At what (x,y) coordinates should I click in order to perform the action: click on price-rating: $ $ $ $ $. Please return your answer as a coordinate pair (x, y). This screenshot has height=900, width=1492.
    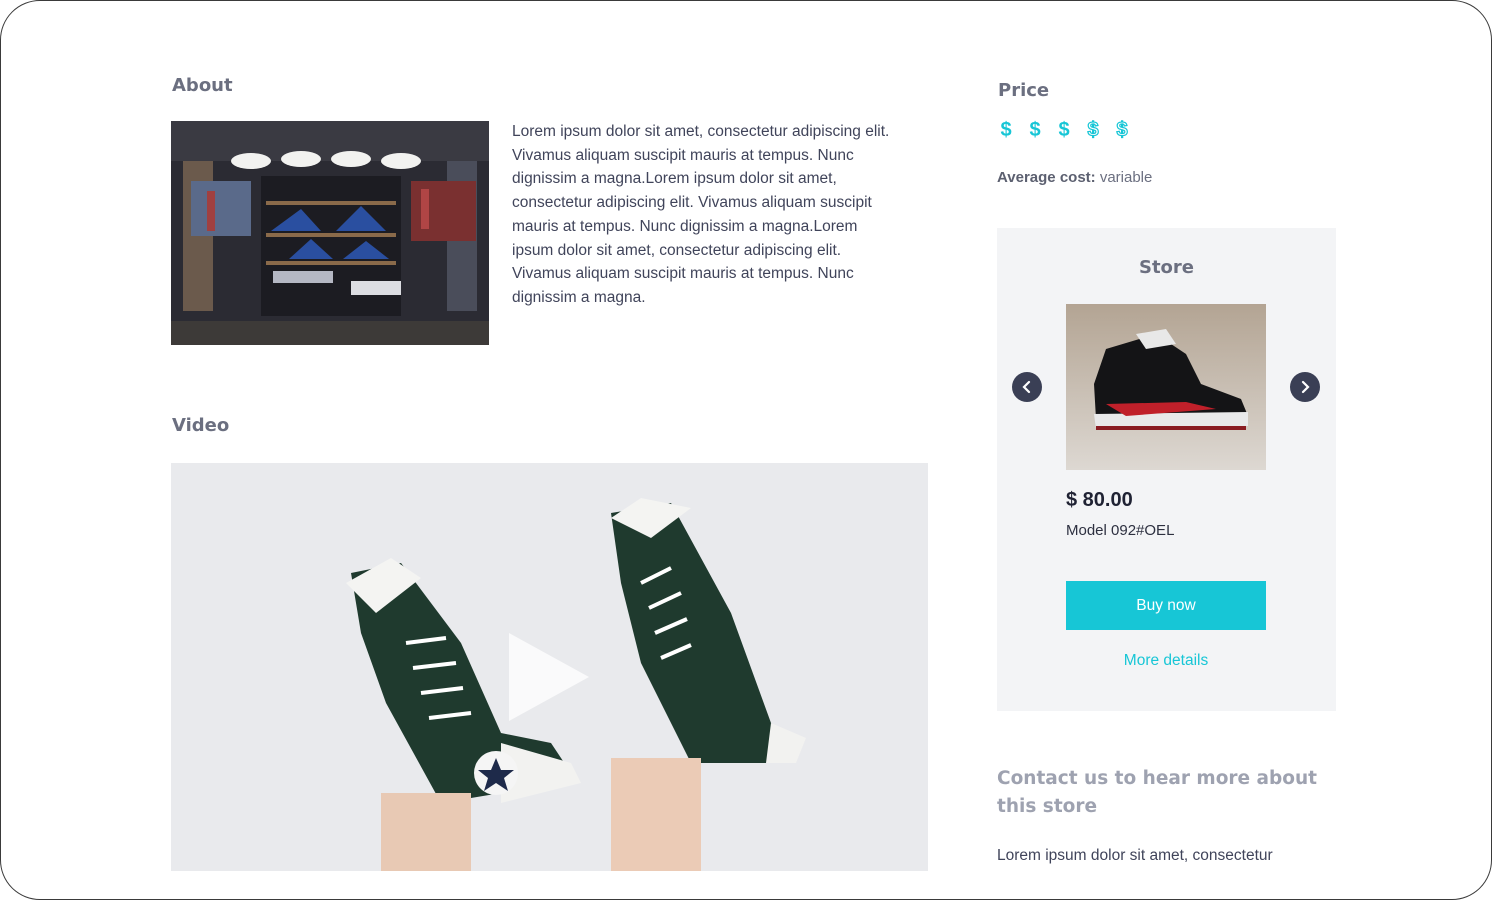
    Looking at the image, I should click on (1064, 130).